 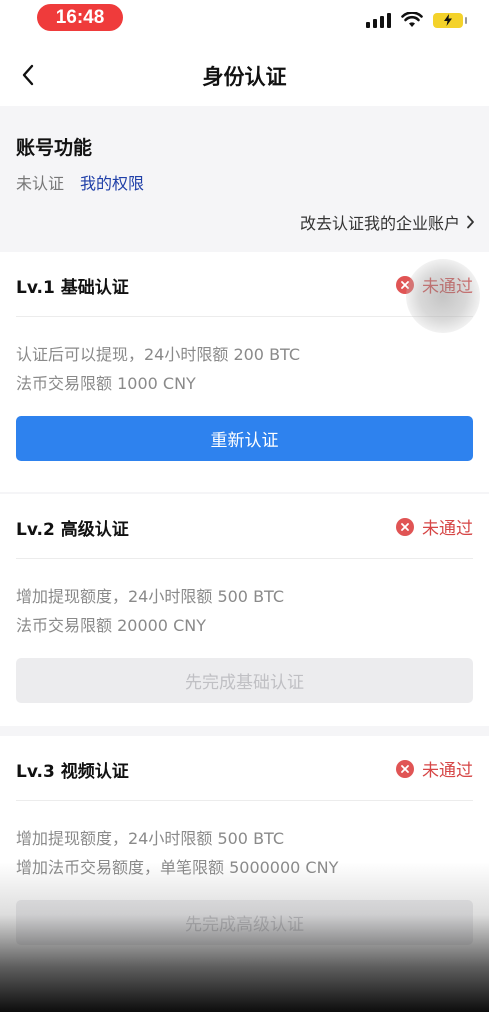 I want to click on my-permissions-link: 我的权限, so click(x=112, y=182).